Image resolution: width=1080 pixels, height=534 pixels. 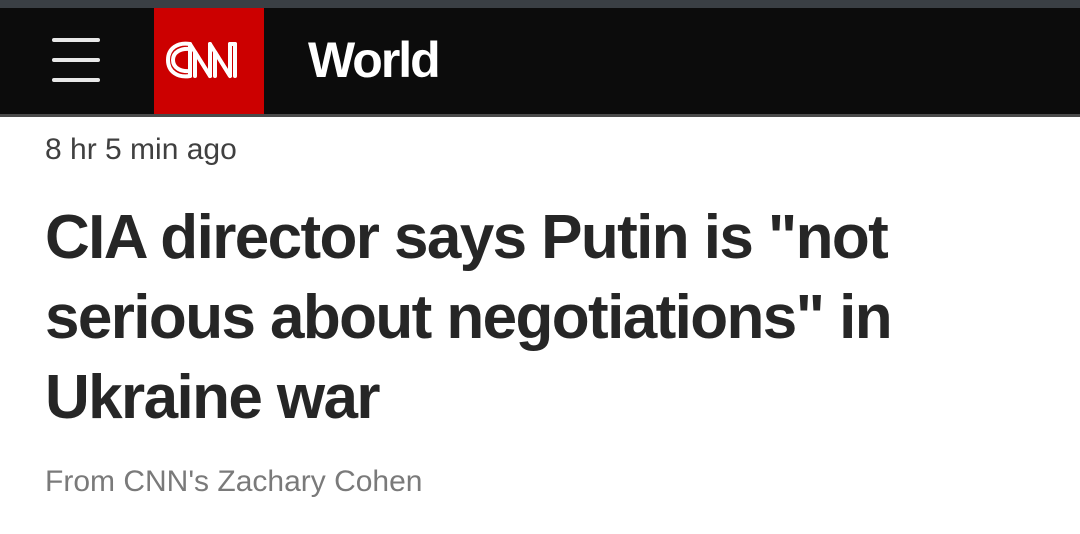 I want to click on cnn-logo, so click(x=209, y=61).